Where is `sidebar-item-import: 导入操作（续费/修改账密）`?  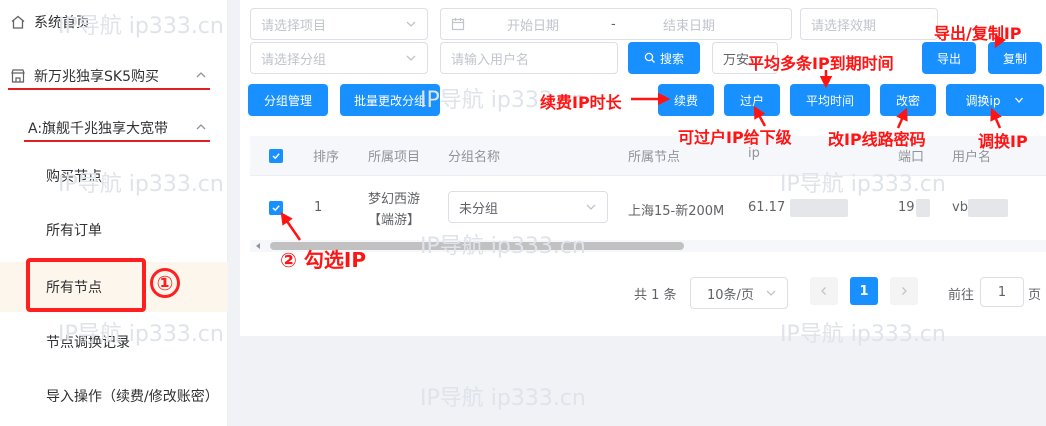
sidebar-item-import: 导入操作（续费/修改账密） is located at coordinates (114, 396).